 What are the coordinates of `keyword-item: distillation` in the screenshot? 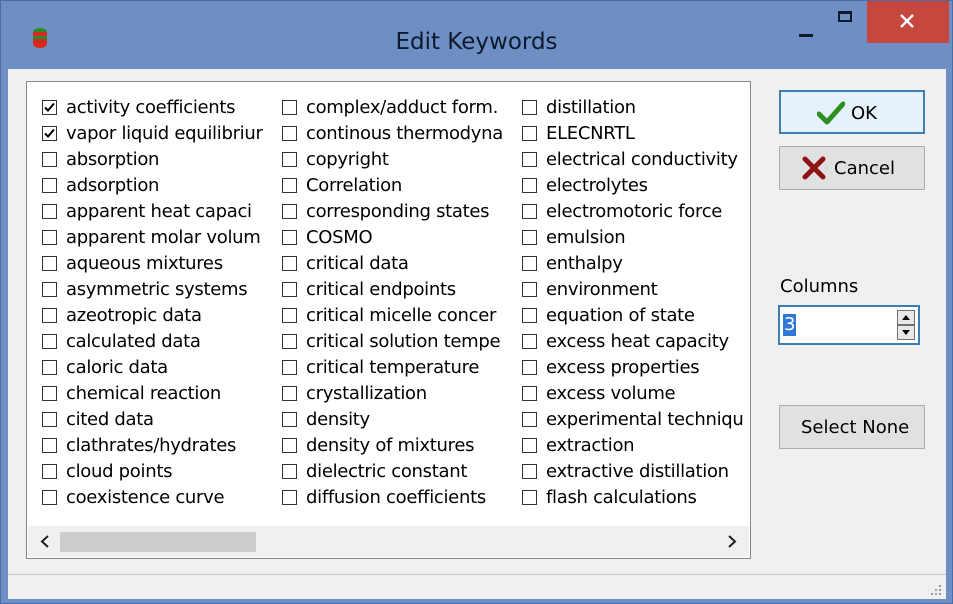 It's located at (633, 110).